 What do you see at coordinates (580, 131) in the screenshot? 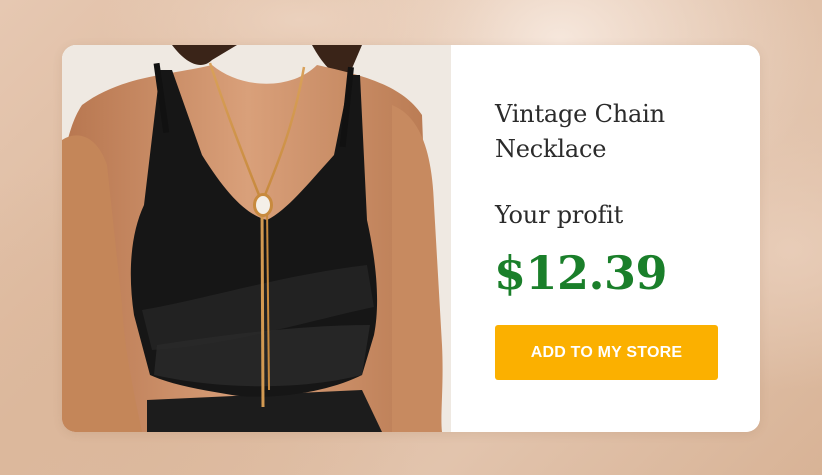
I see `product-title: Vintage Chain Necklace` at bounding box center [580, 131].